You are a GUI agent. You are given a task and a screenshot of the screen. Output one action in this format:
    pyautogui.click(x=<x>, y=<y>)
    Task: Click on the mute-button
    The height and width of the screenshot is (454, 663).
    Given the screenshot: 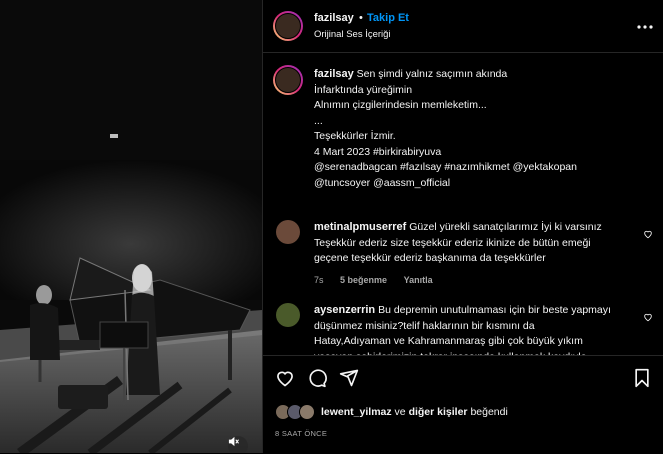 What is the action you would take?
    pyautogui.click(x=238, y=444)
    